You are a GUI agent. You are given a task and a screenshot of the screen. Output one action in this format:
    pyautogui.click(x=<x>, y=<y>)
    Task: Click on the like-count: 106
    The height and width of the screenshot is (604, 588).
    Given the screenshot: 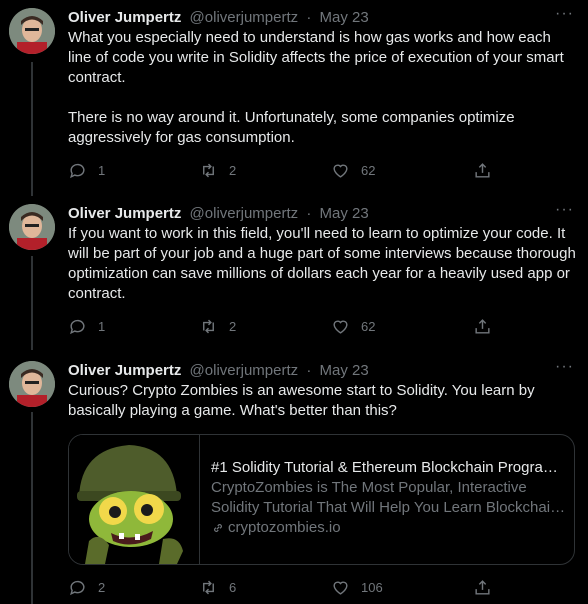 What is the action you would take?
    pyautogui.click(x=372, y=587)
    